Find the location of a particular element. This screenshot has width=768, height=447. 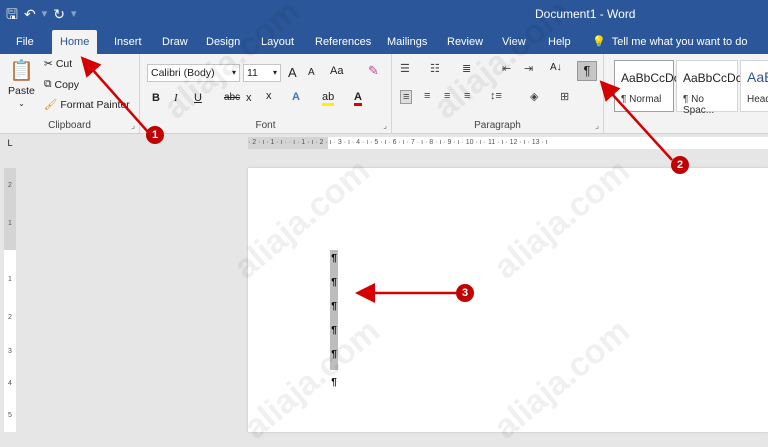

document-title: Document1 - Word is located at coordinates (585, 14).